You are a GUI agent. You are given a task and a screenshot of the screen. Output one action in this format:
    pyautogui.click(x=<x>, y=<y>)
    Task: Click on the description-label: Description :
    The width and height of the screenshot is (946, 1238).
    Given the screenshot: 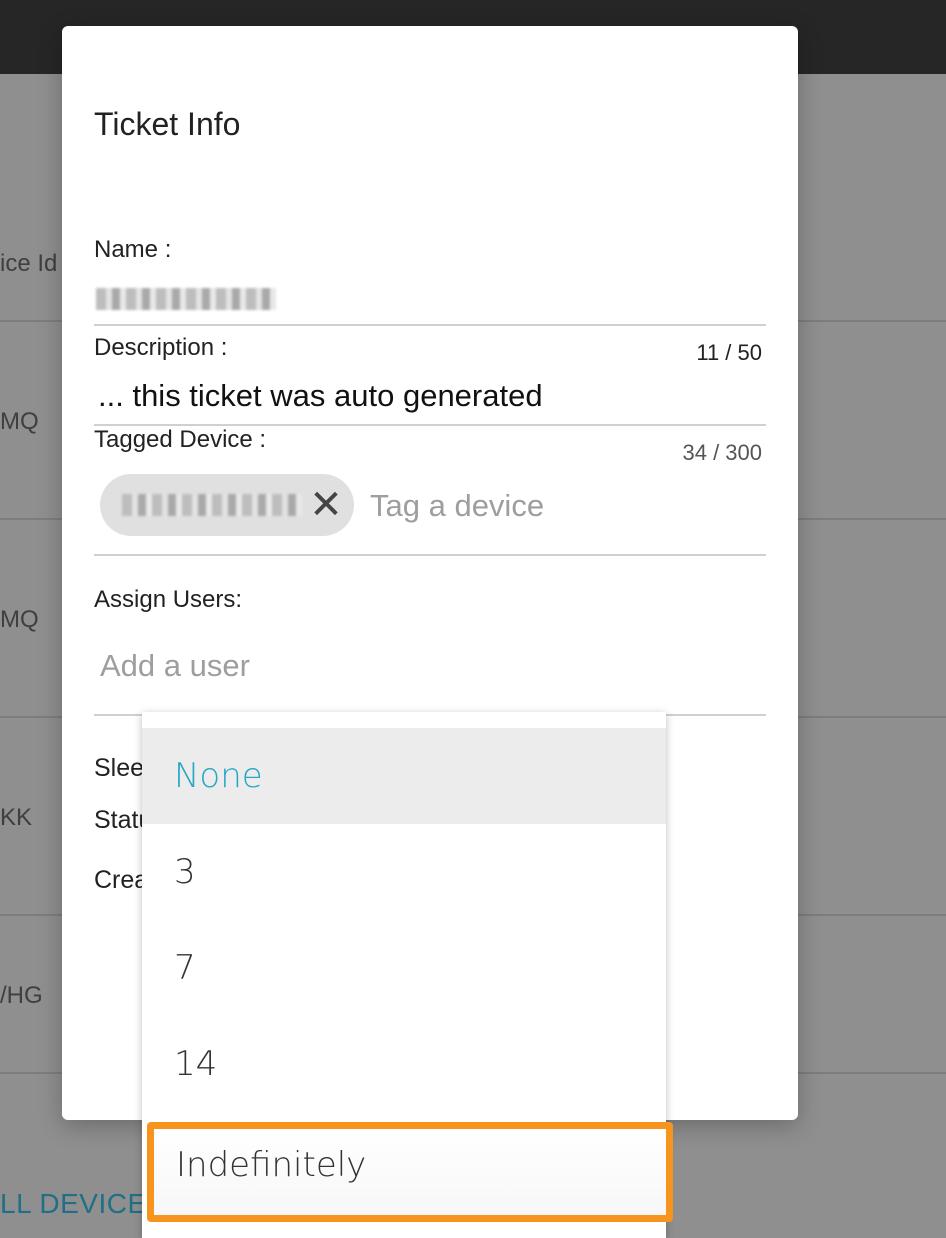 What is the action you would take?
    pyautogui.click(x=161, y=347)
    